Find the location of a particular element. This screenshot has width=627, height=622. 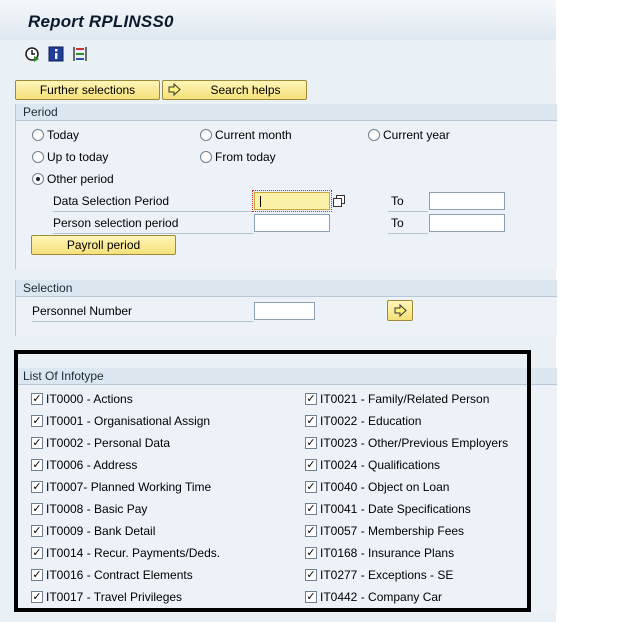

infotype-label: IT0442 - Company Car is located at coordinates (381, 597).